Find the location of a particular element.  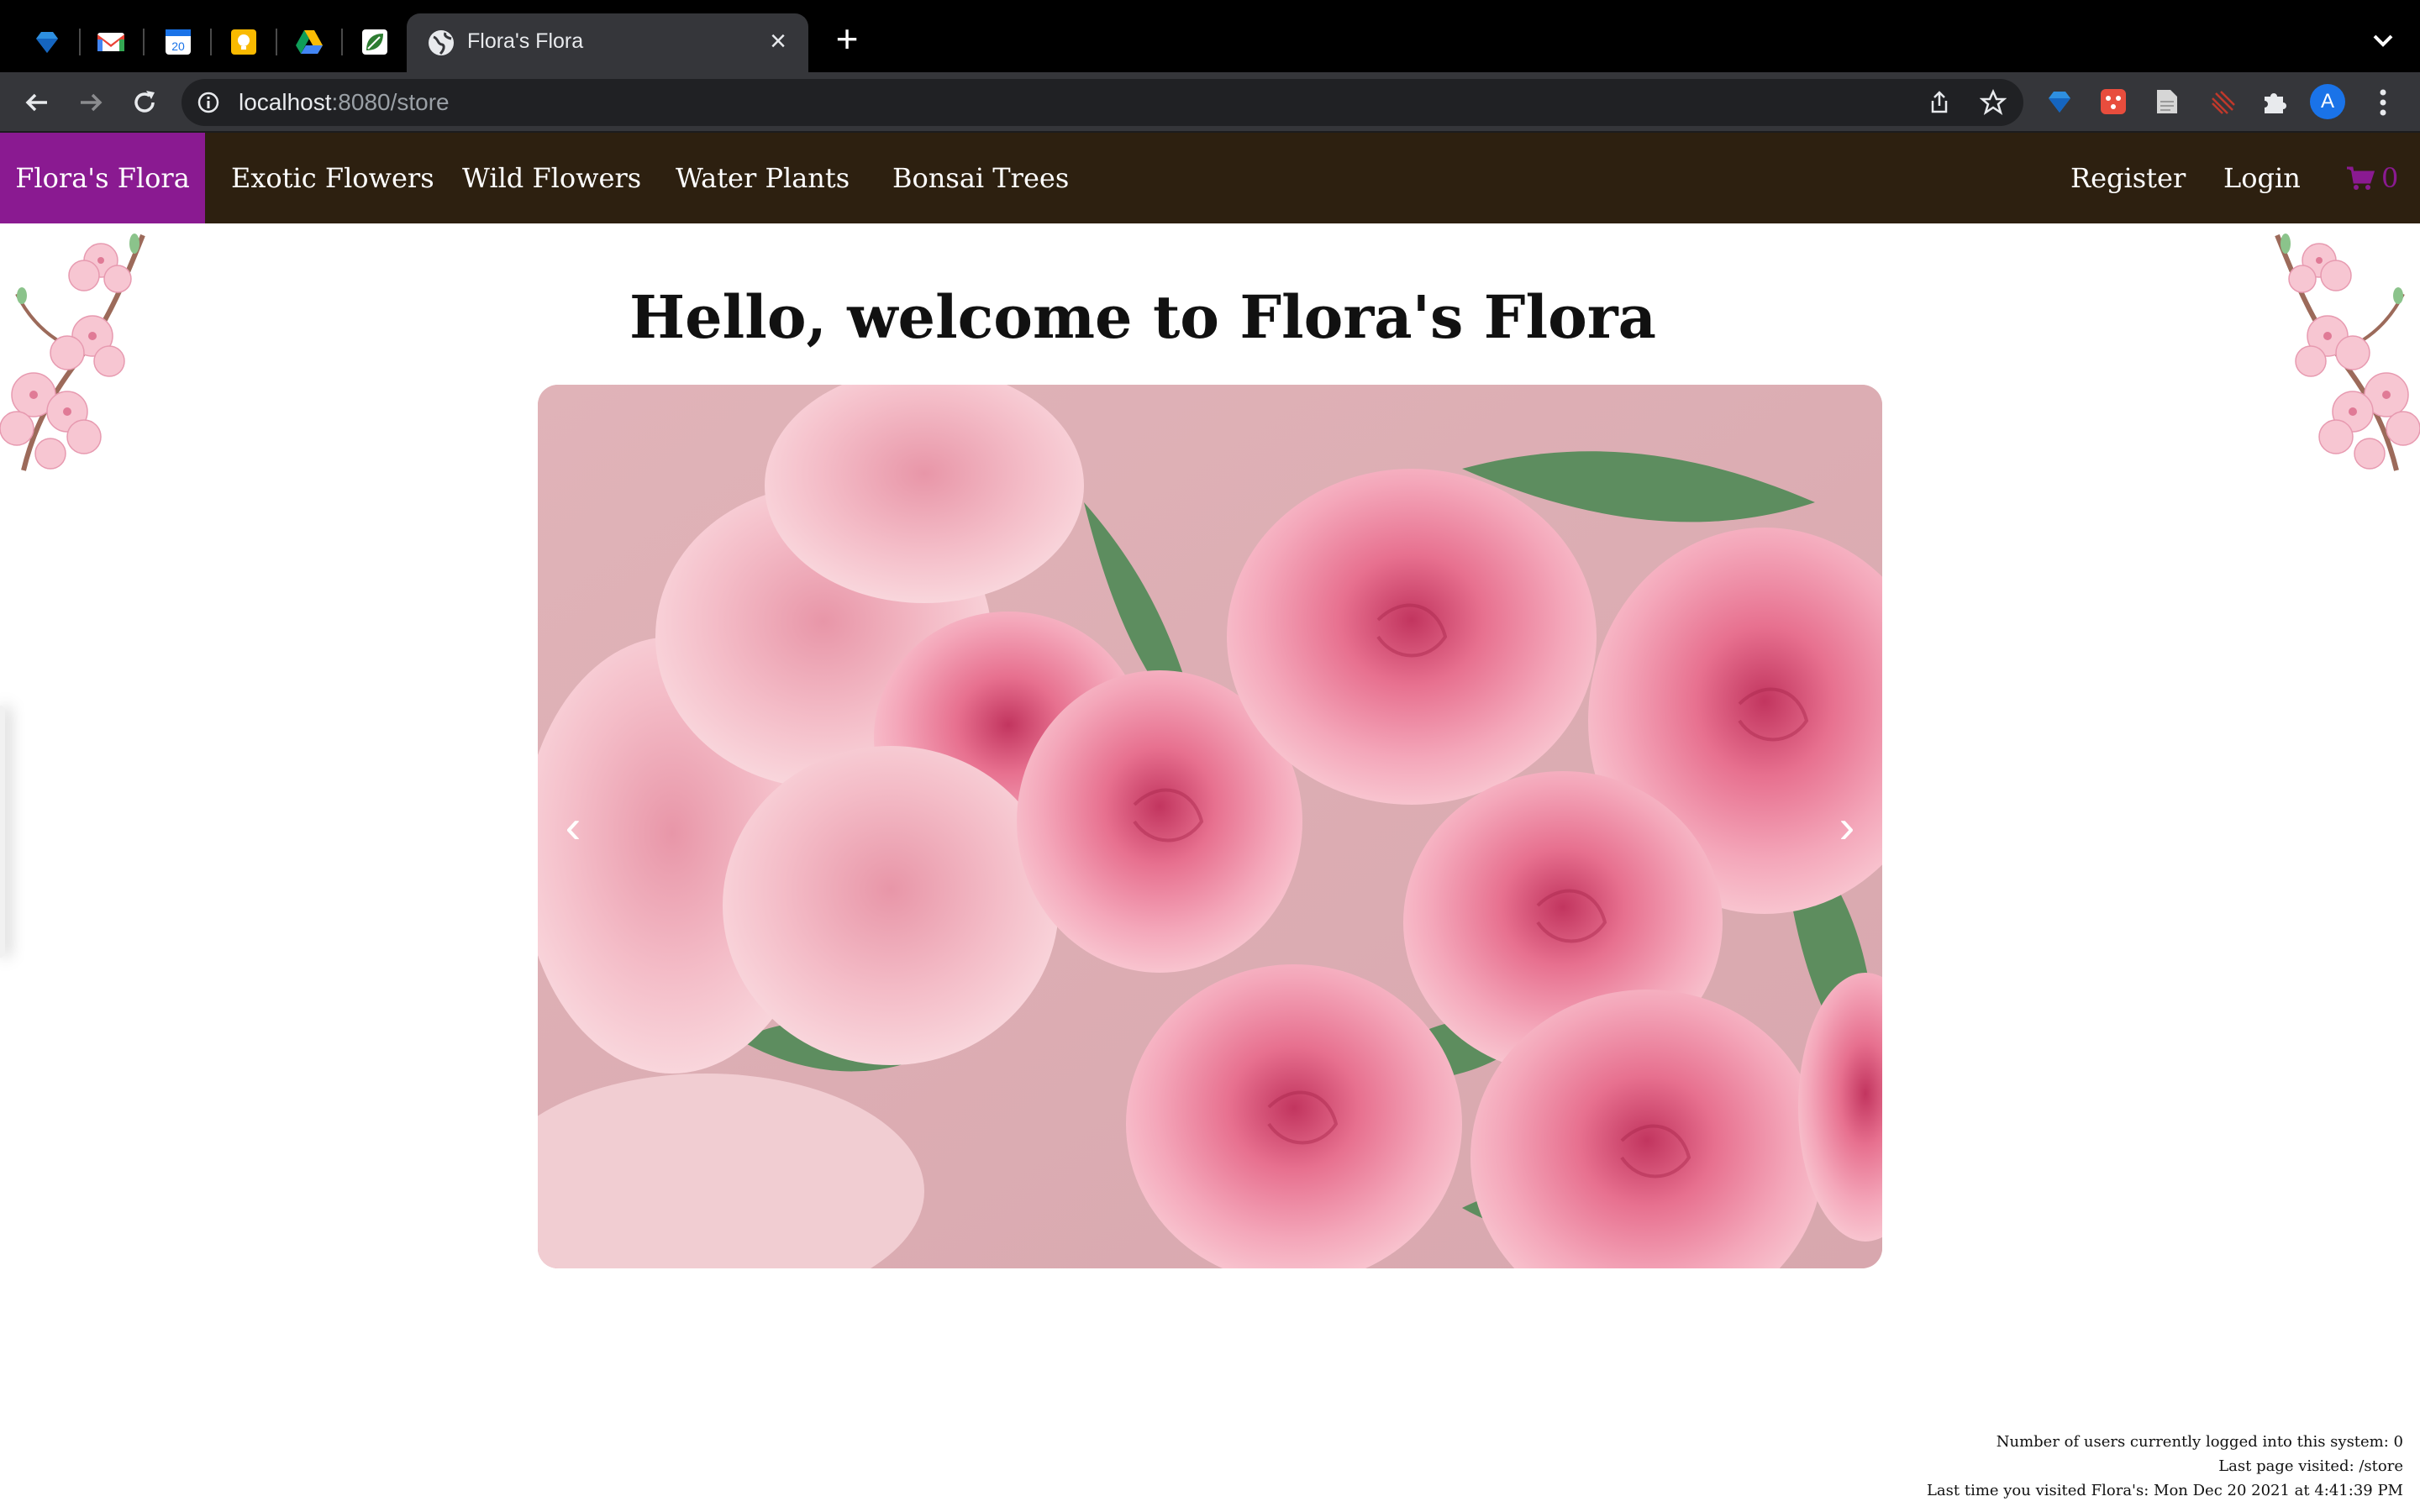

extension-stripes is located at coordinates (2222, 102).